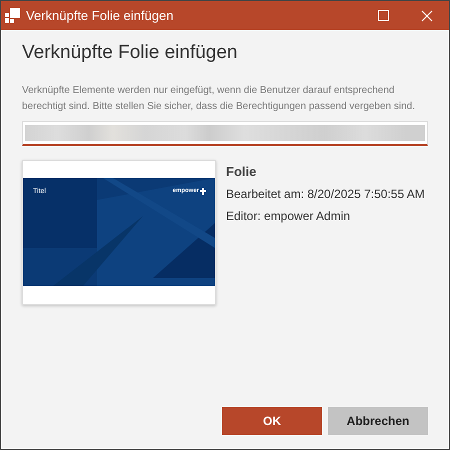  What do you see at coordinates (225, 133) in the screenshot?
I see `input-field` at bounding box center [225, 133].